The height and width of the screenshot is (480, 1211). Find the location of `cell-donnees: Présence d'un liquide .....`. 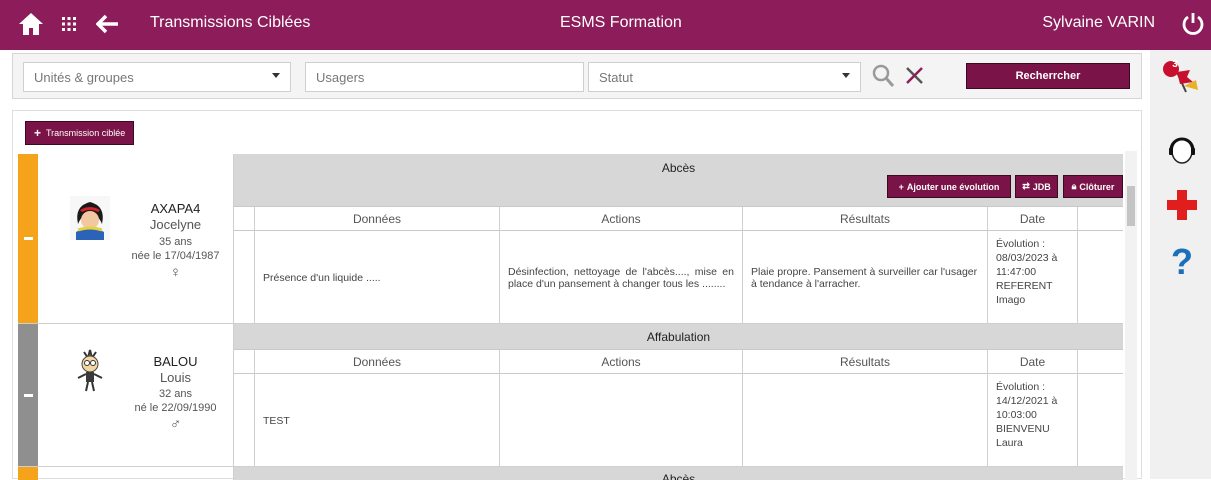

cell-donnees: Présence d'un liquide ..... is located at coordinates (376, 277).